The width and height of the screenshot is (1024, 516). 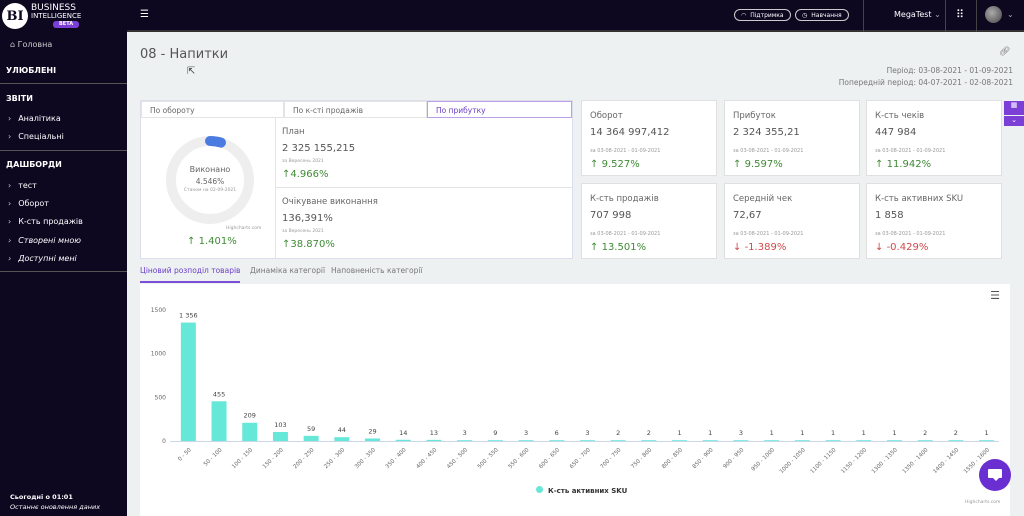 What do you see at coordinates (879, 164) in the screenshot?
I see `arrow-up-icon: ↑` at bounding box center [879, 164].